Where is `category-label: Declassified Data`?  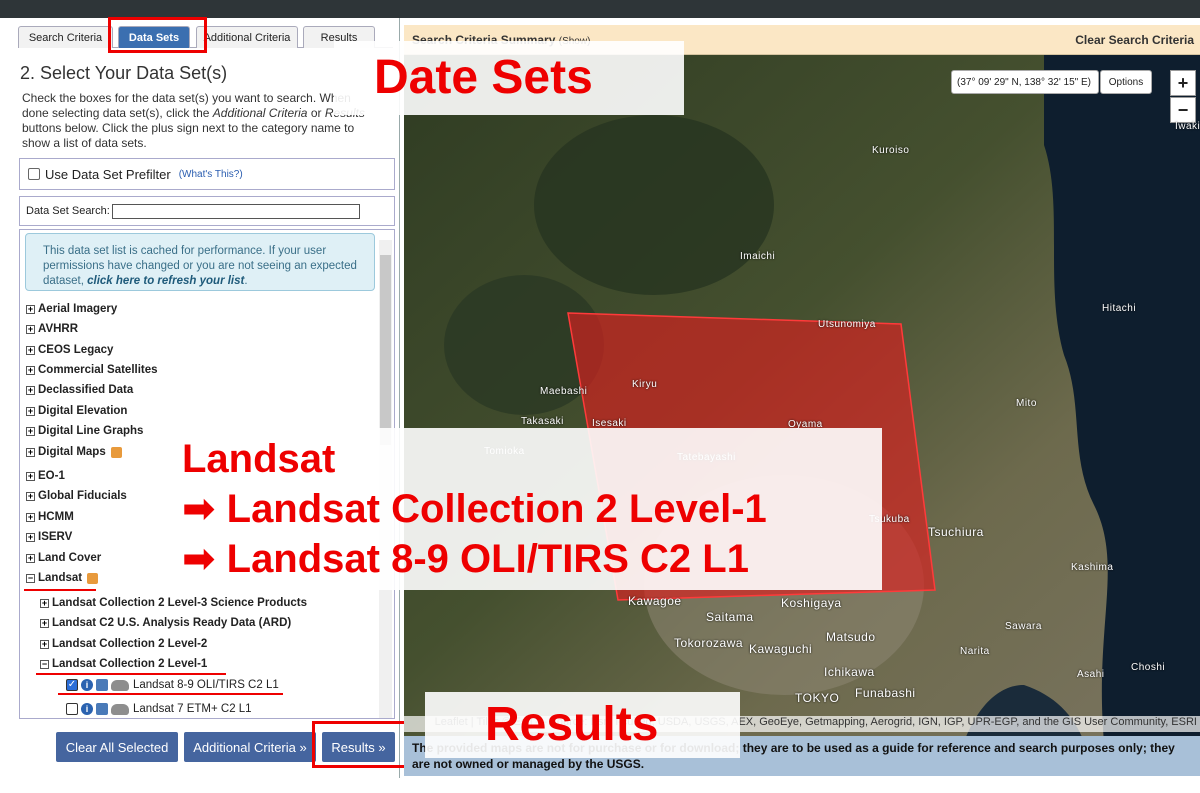
category-label: Declassified Data is located at coordinates (86, 390).